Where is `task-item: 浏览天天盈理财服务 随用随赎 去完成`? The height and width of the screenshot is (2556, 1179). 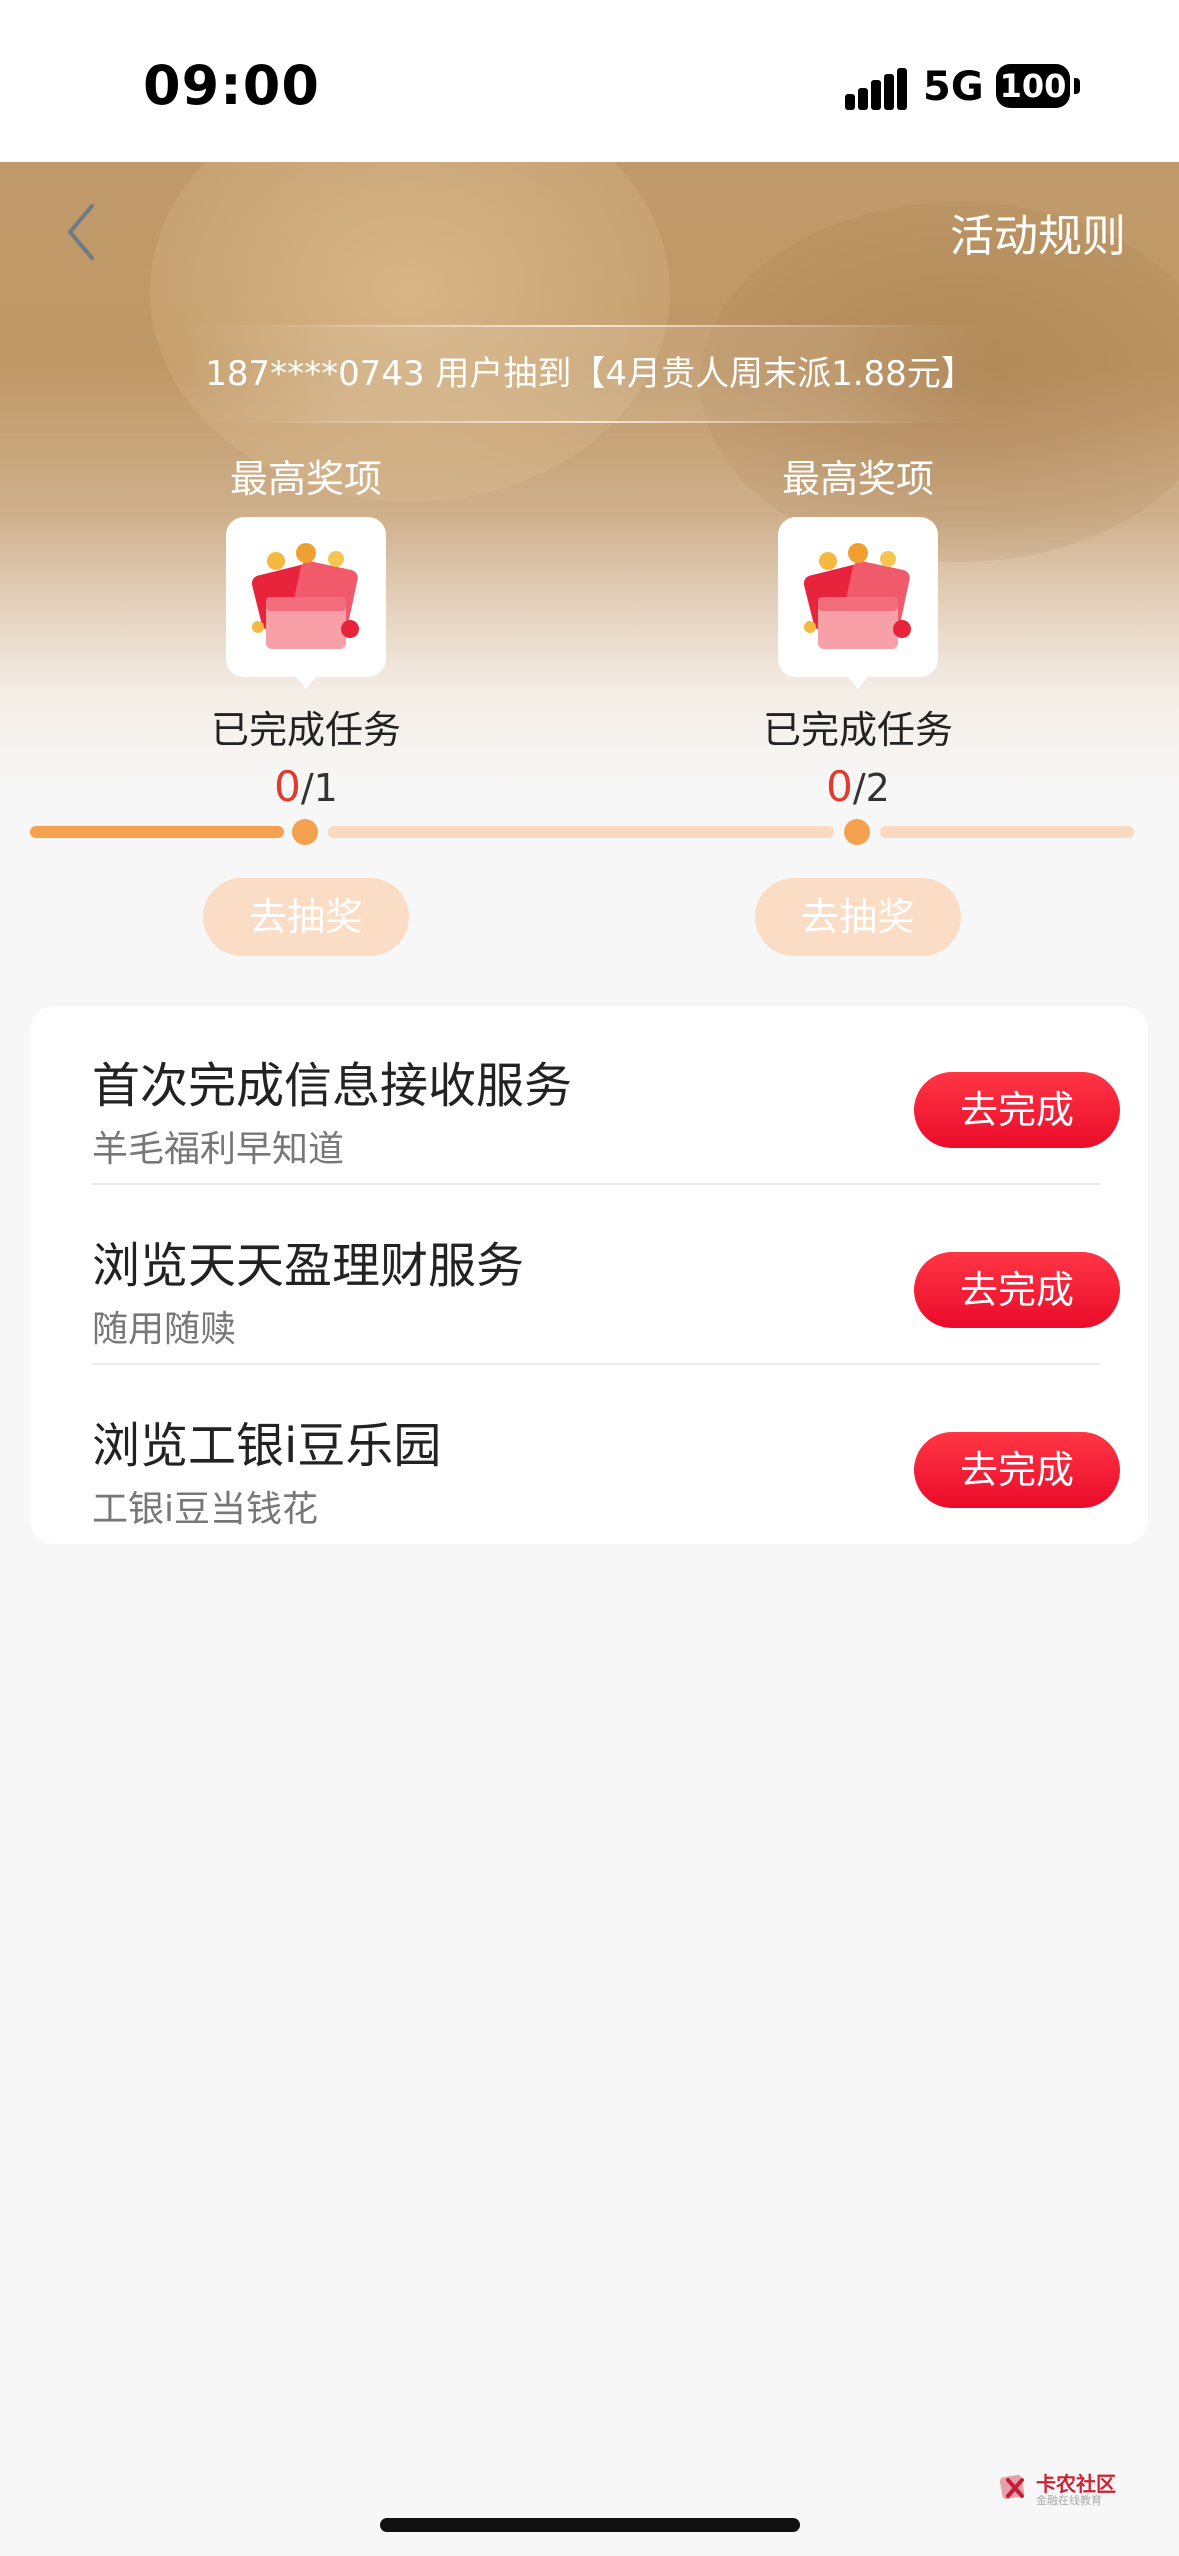
task-item: 浏览天天盈理财服务 随用随赎 去完成 is located at coordinates (591, 1292).